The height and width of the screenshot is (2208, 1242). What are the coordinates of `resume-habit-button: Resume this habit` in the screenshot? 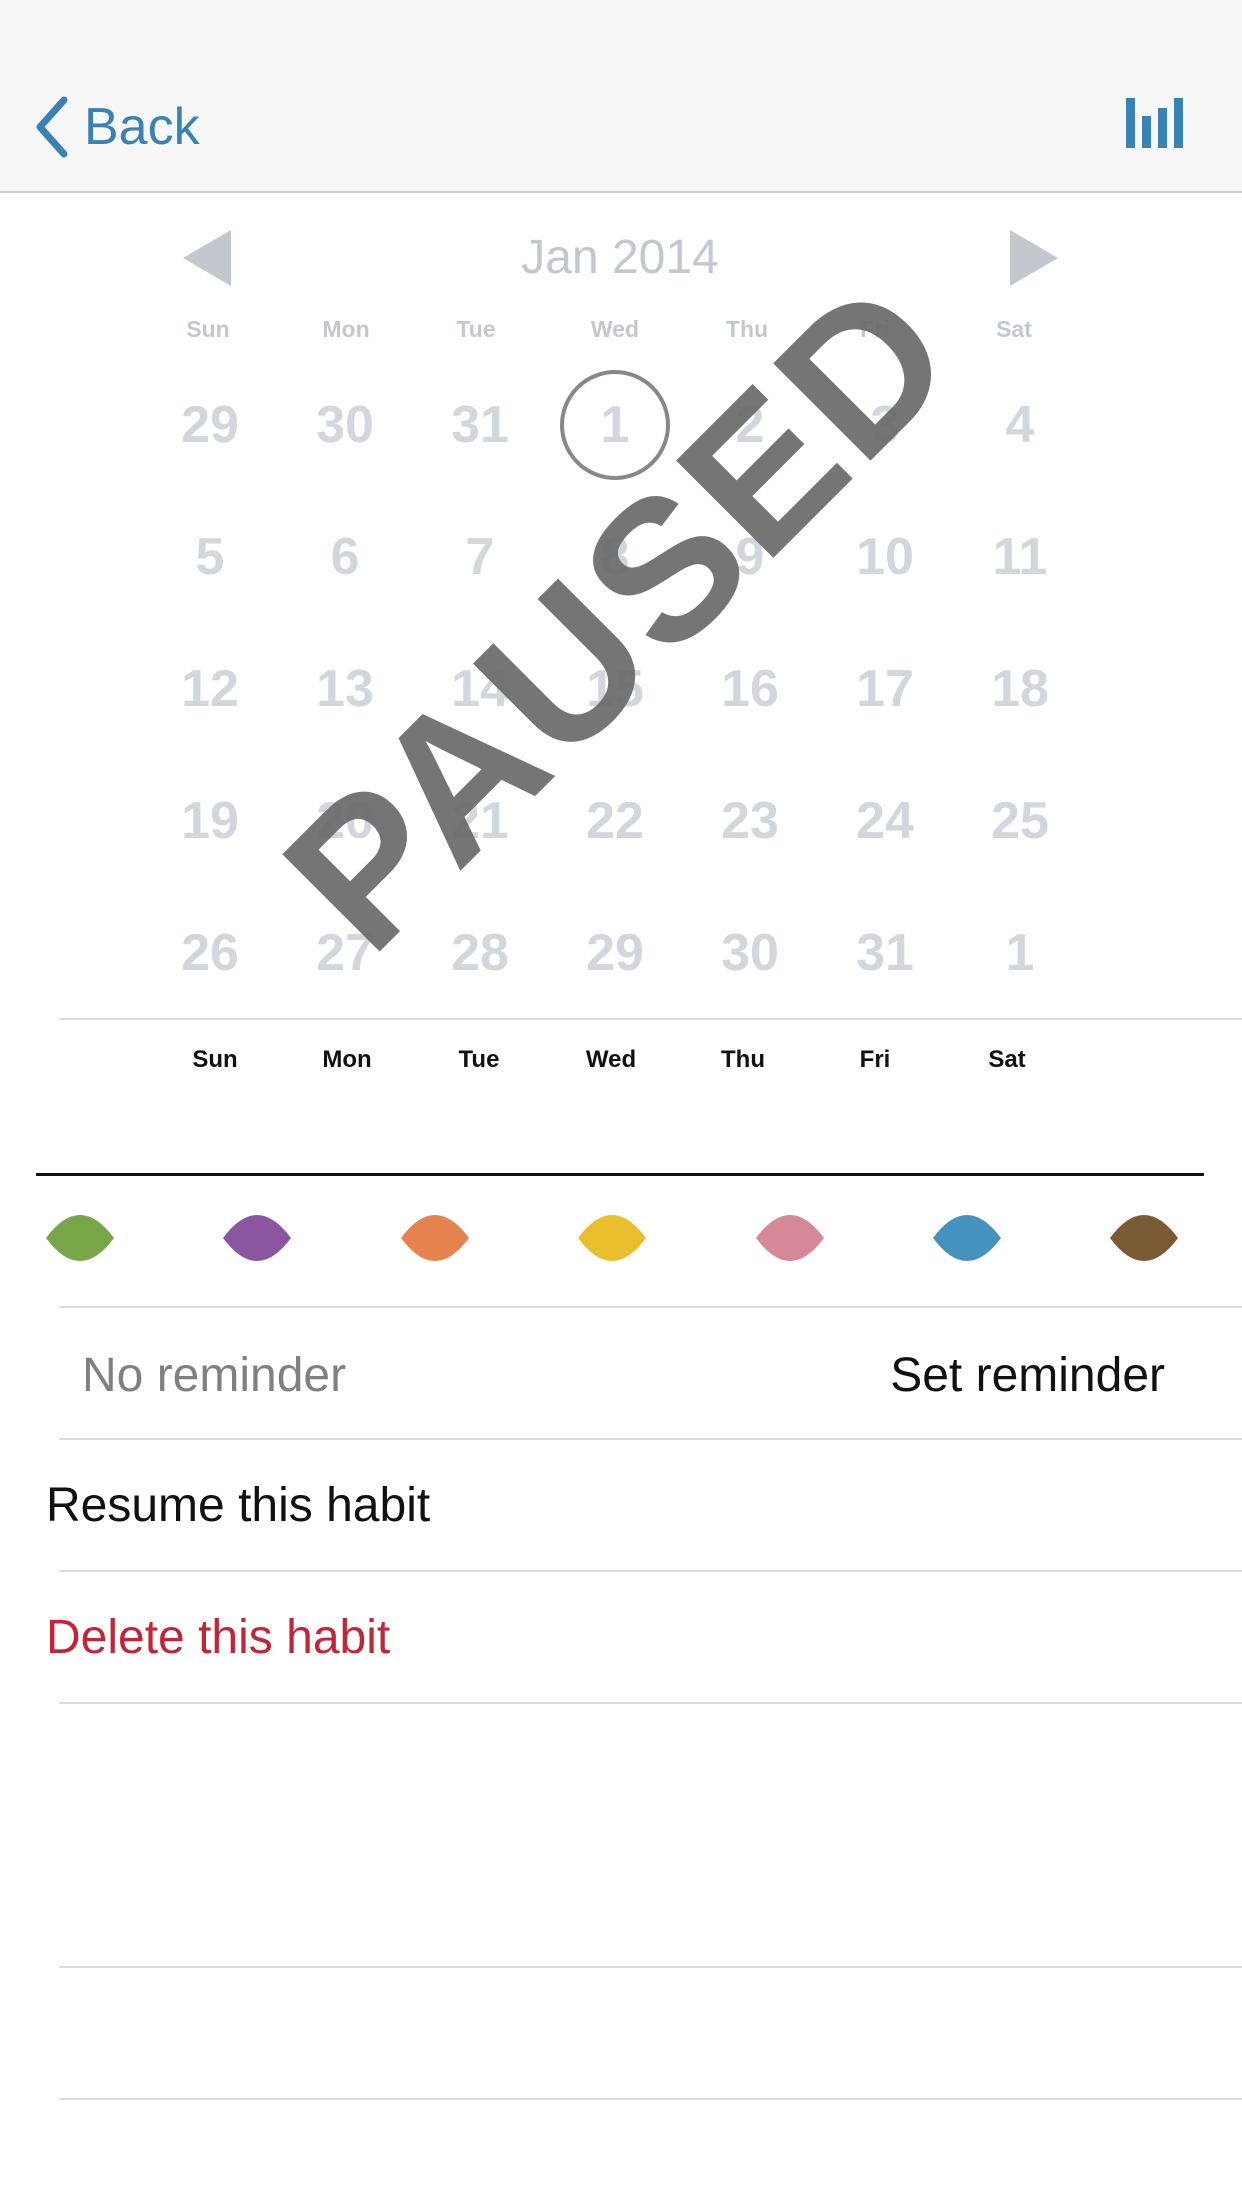 It's located at (621, 1505).